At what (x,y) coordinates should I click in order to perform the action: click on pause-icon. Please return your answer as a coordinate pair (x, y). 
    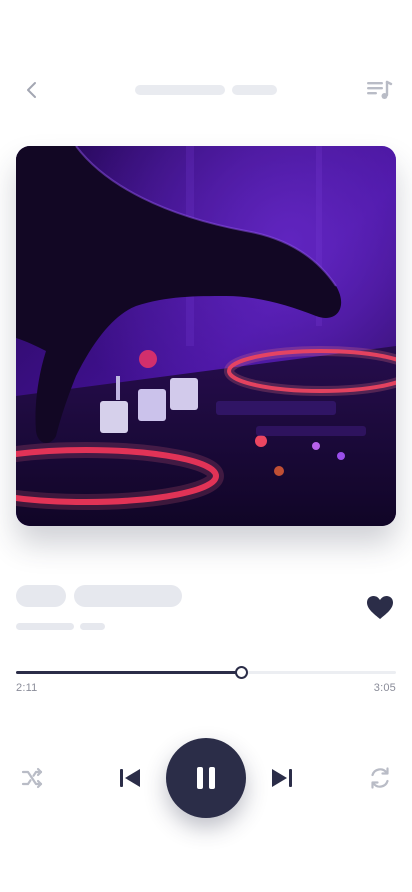
    Looking at the image, I should click on (206, 778).